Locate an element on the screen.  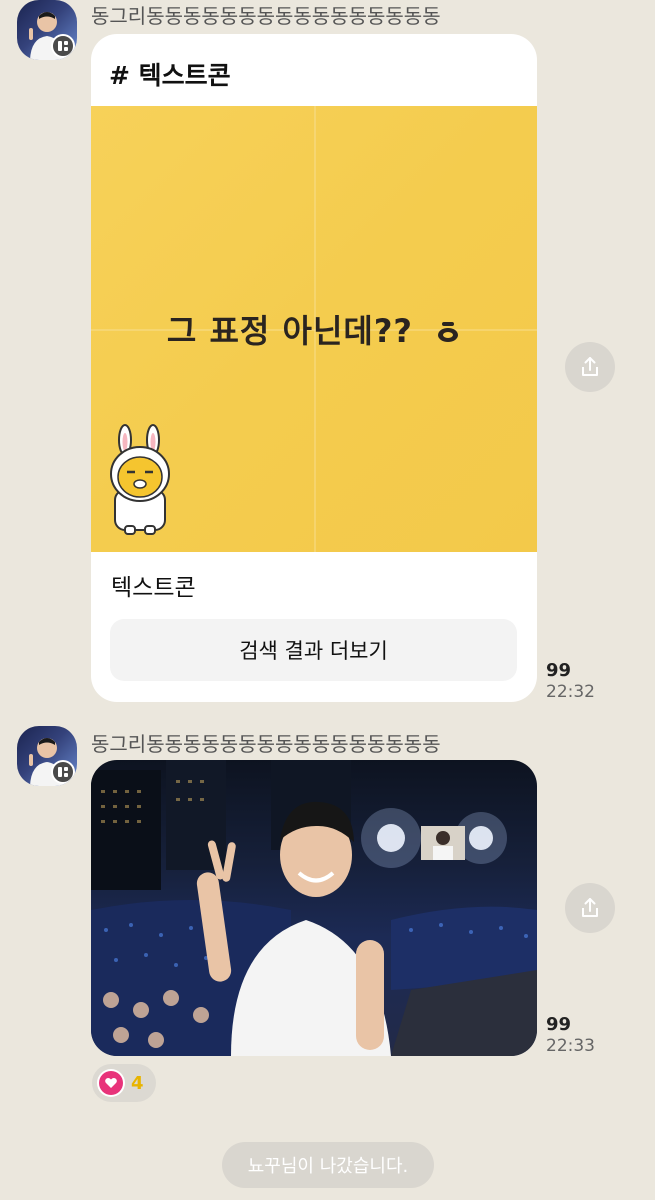
reaction-badge: 4 is located at coordinates (124, 1083).